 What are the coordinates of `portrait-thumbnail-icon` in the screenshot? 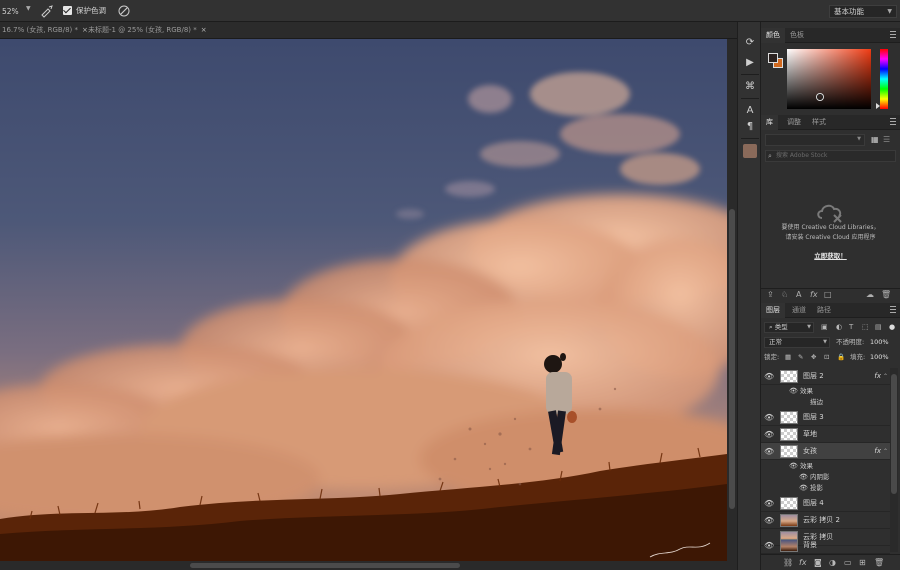 It's located at (750, 151).